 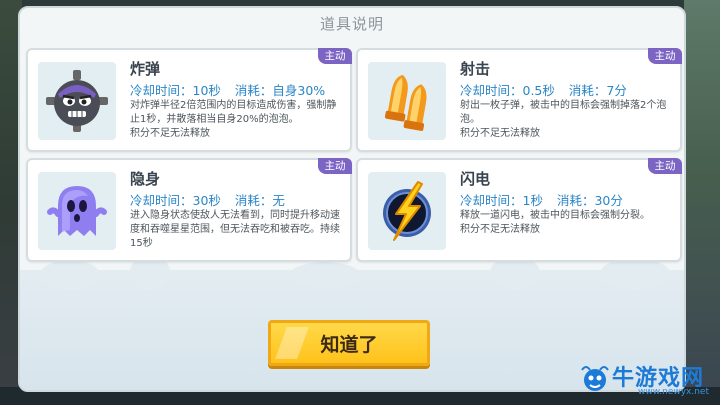 I want to click on cooldown-text: 冷却时间：10秒, so click(x=175, y=90).